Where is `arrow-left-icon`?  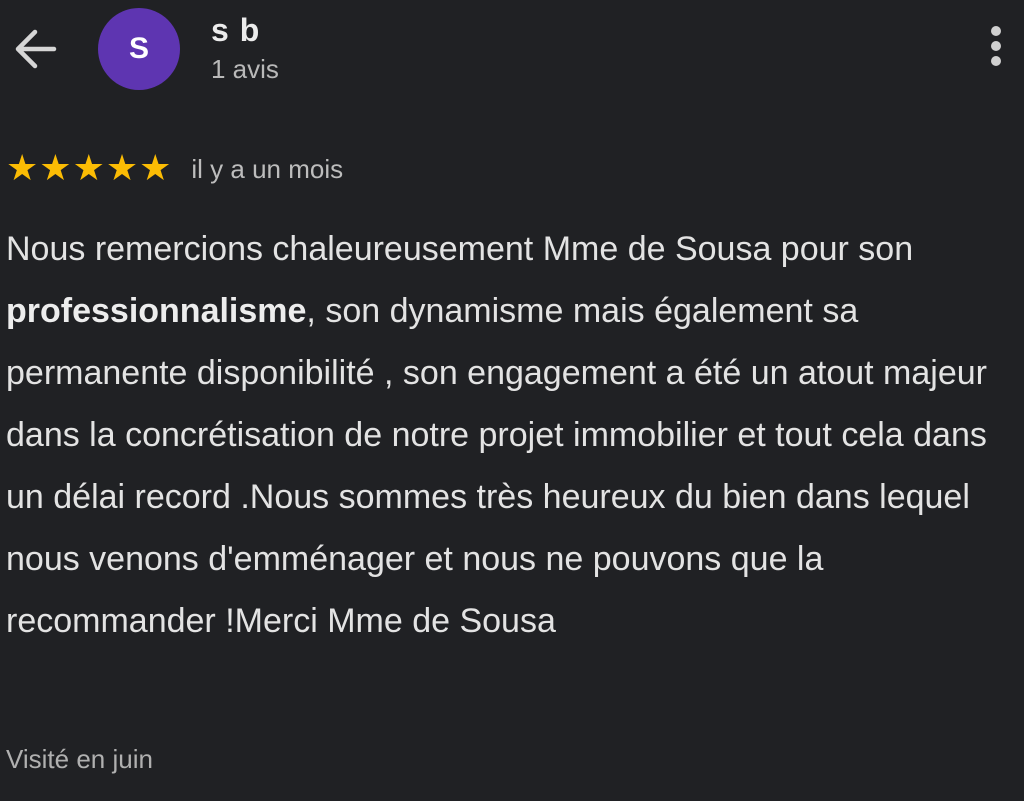 arrow-left-icon is located at coordinates (36, 49).